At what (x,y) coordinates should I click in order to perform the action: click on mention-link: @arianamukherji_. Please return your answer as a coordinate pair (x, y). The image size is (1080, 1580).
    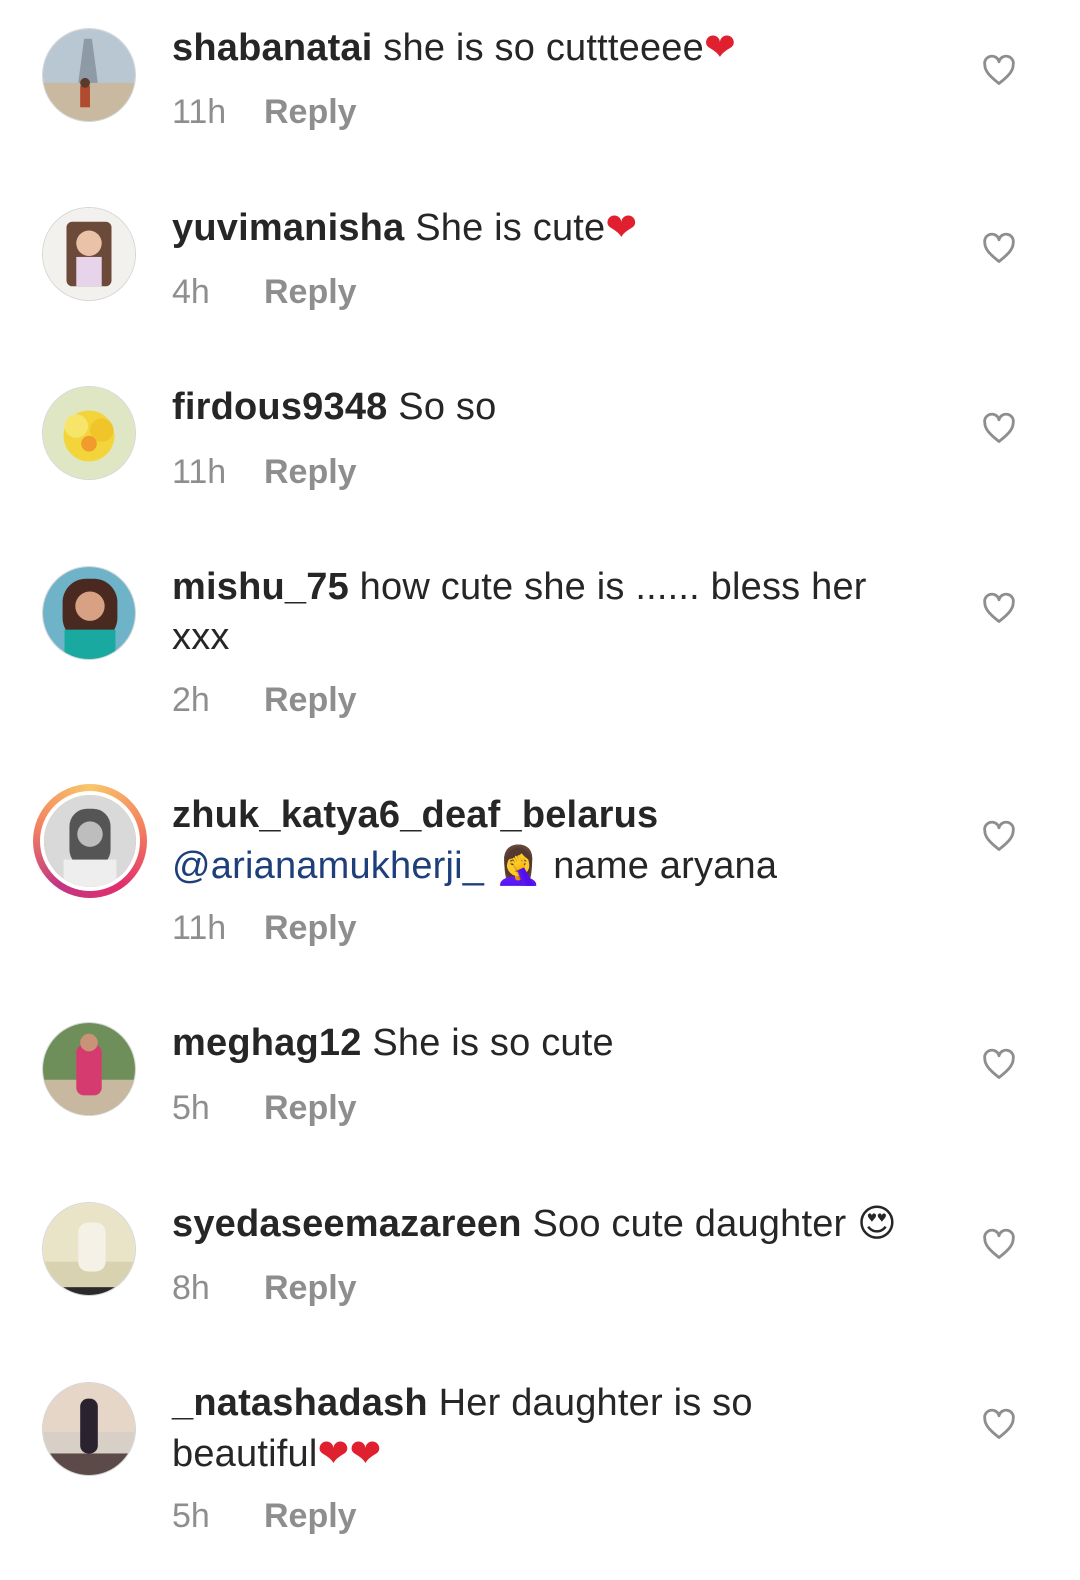
    Looking at the image, I should click on (328, 866).